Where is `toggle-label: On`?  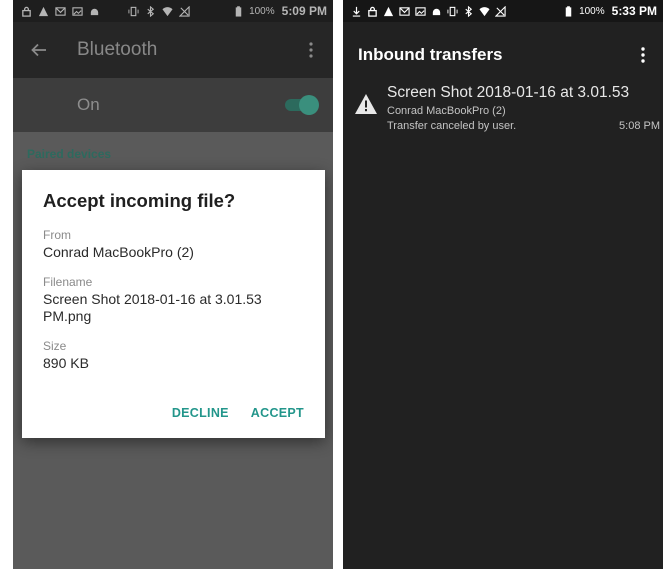 toggle-label: On is located at coordinates (88, 104).